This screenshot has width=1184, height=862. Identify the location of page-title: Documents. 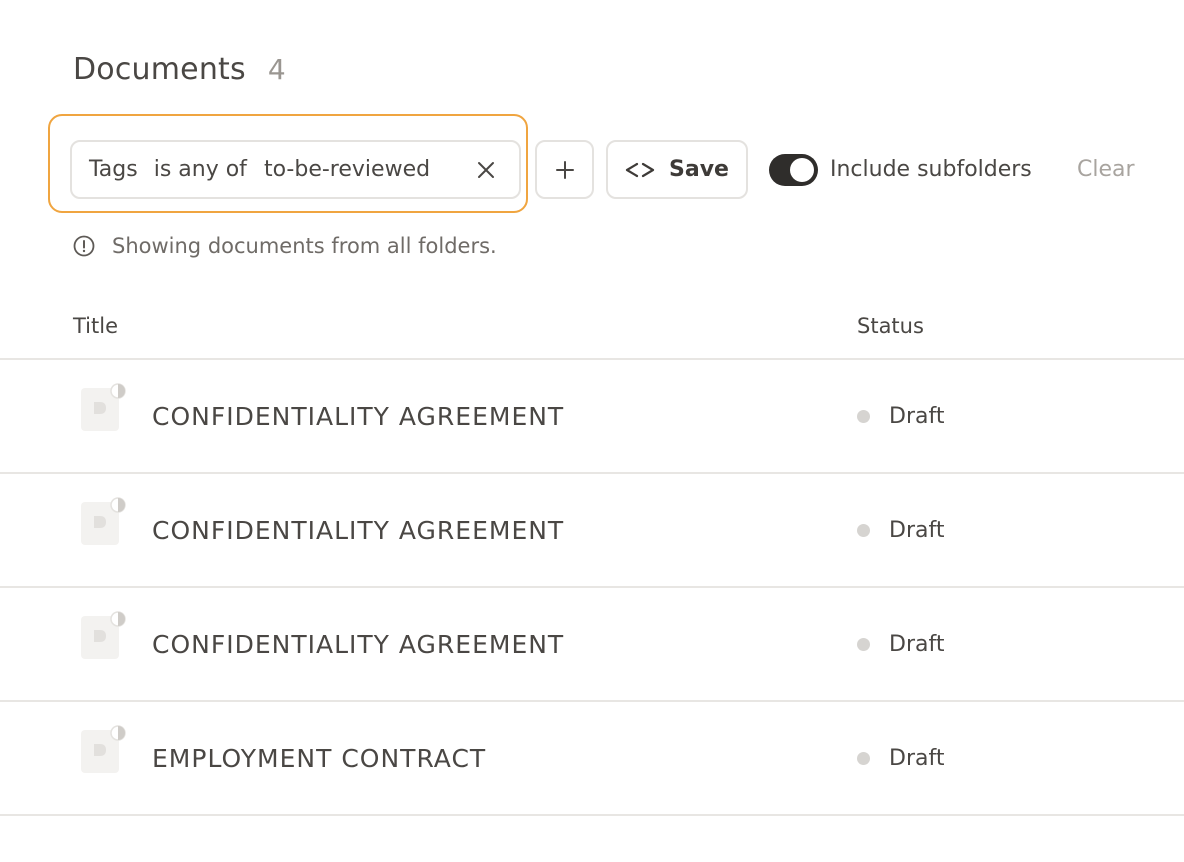
(159, 69).